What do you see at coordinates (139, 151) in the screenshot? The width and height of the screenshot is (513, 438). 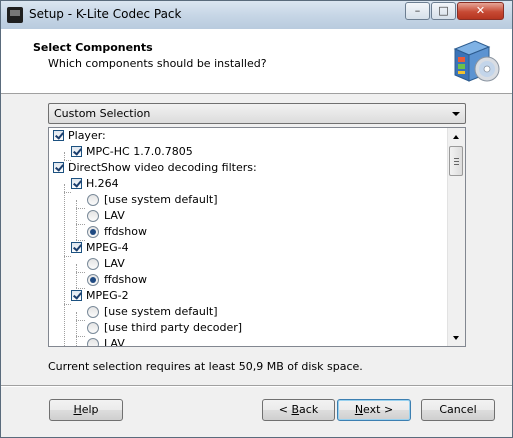 I see `component-label: MPC-HC 1.7.0.7805` at bounding box center [139, 151].